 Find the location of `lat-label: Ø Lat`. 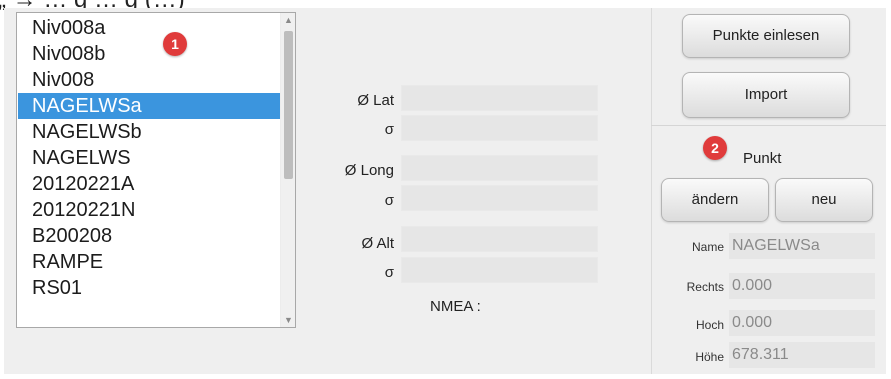

lat-label: Ø Lat is located at coordinates (375, 100).